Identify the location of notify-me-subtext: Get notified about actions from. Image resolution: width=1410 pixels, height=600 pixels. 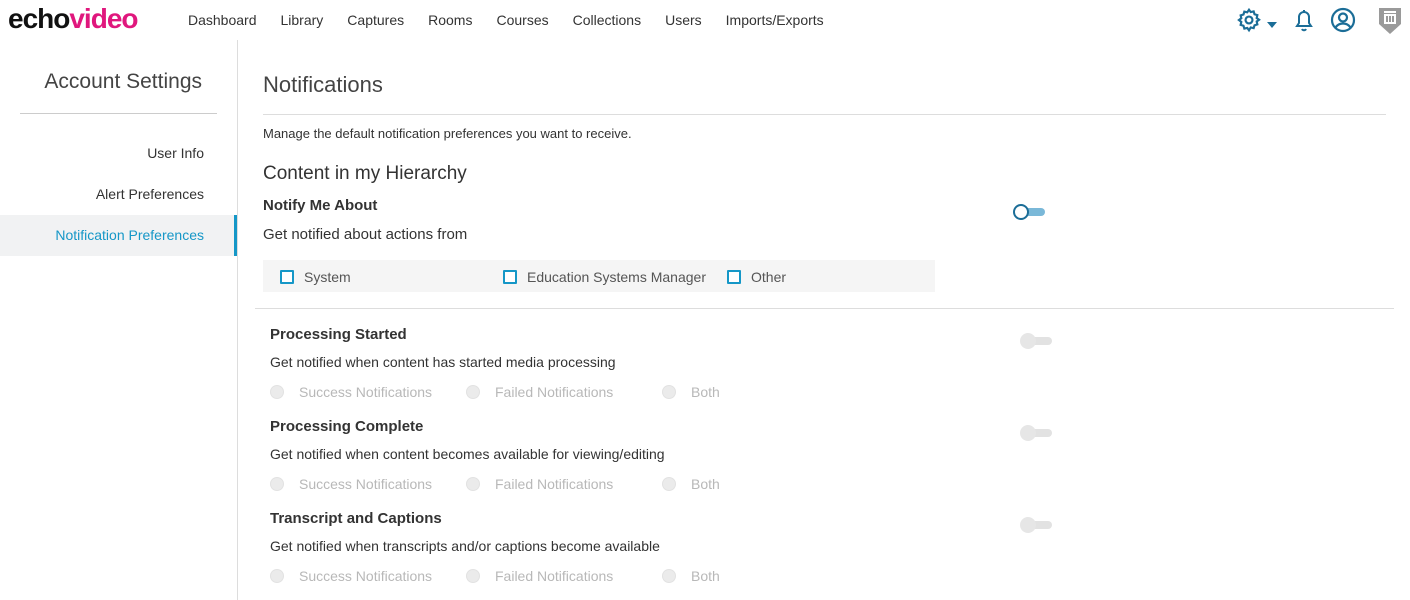
(365, 234).